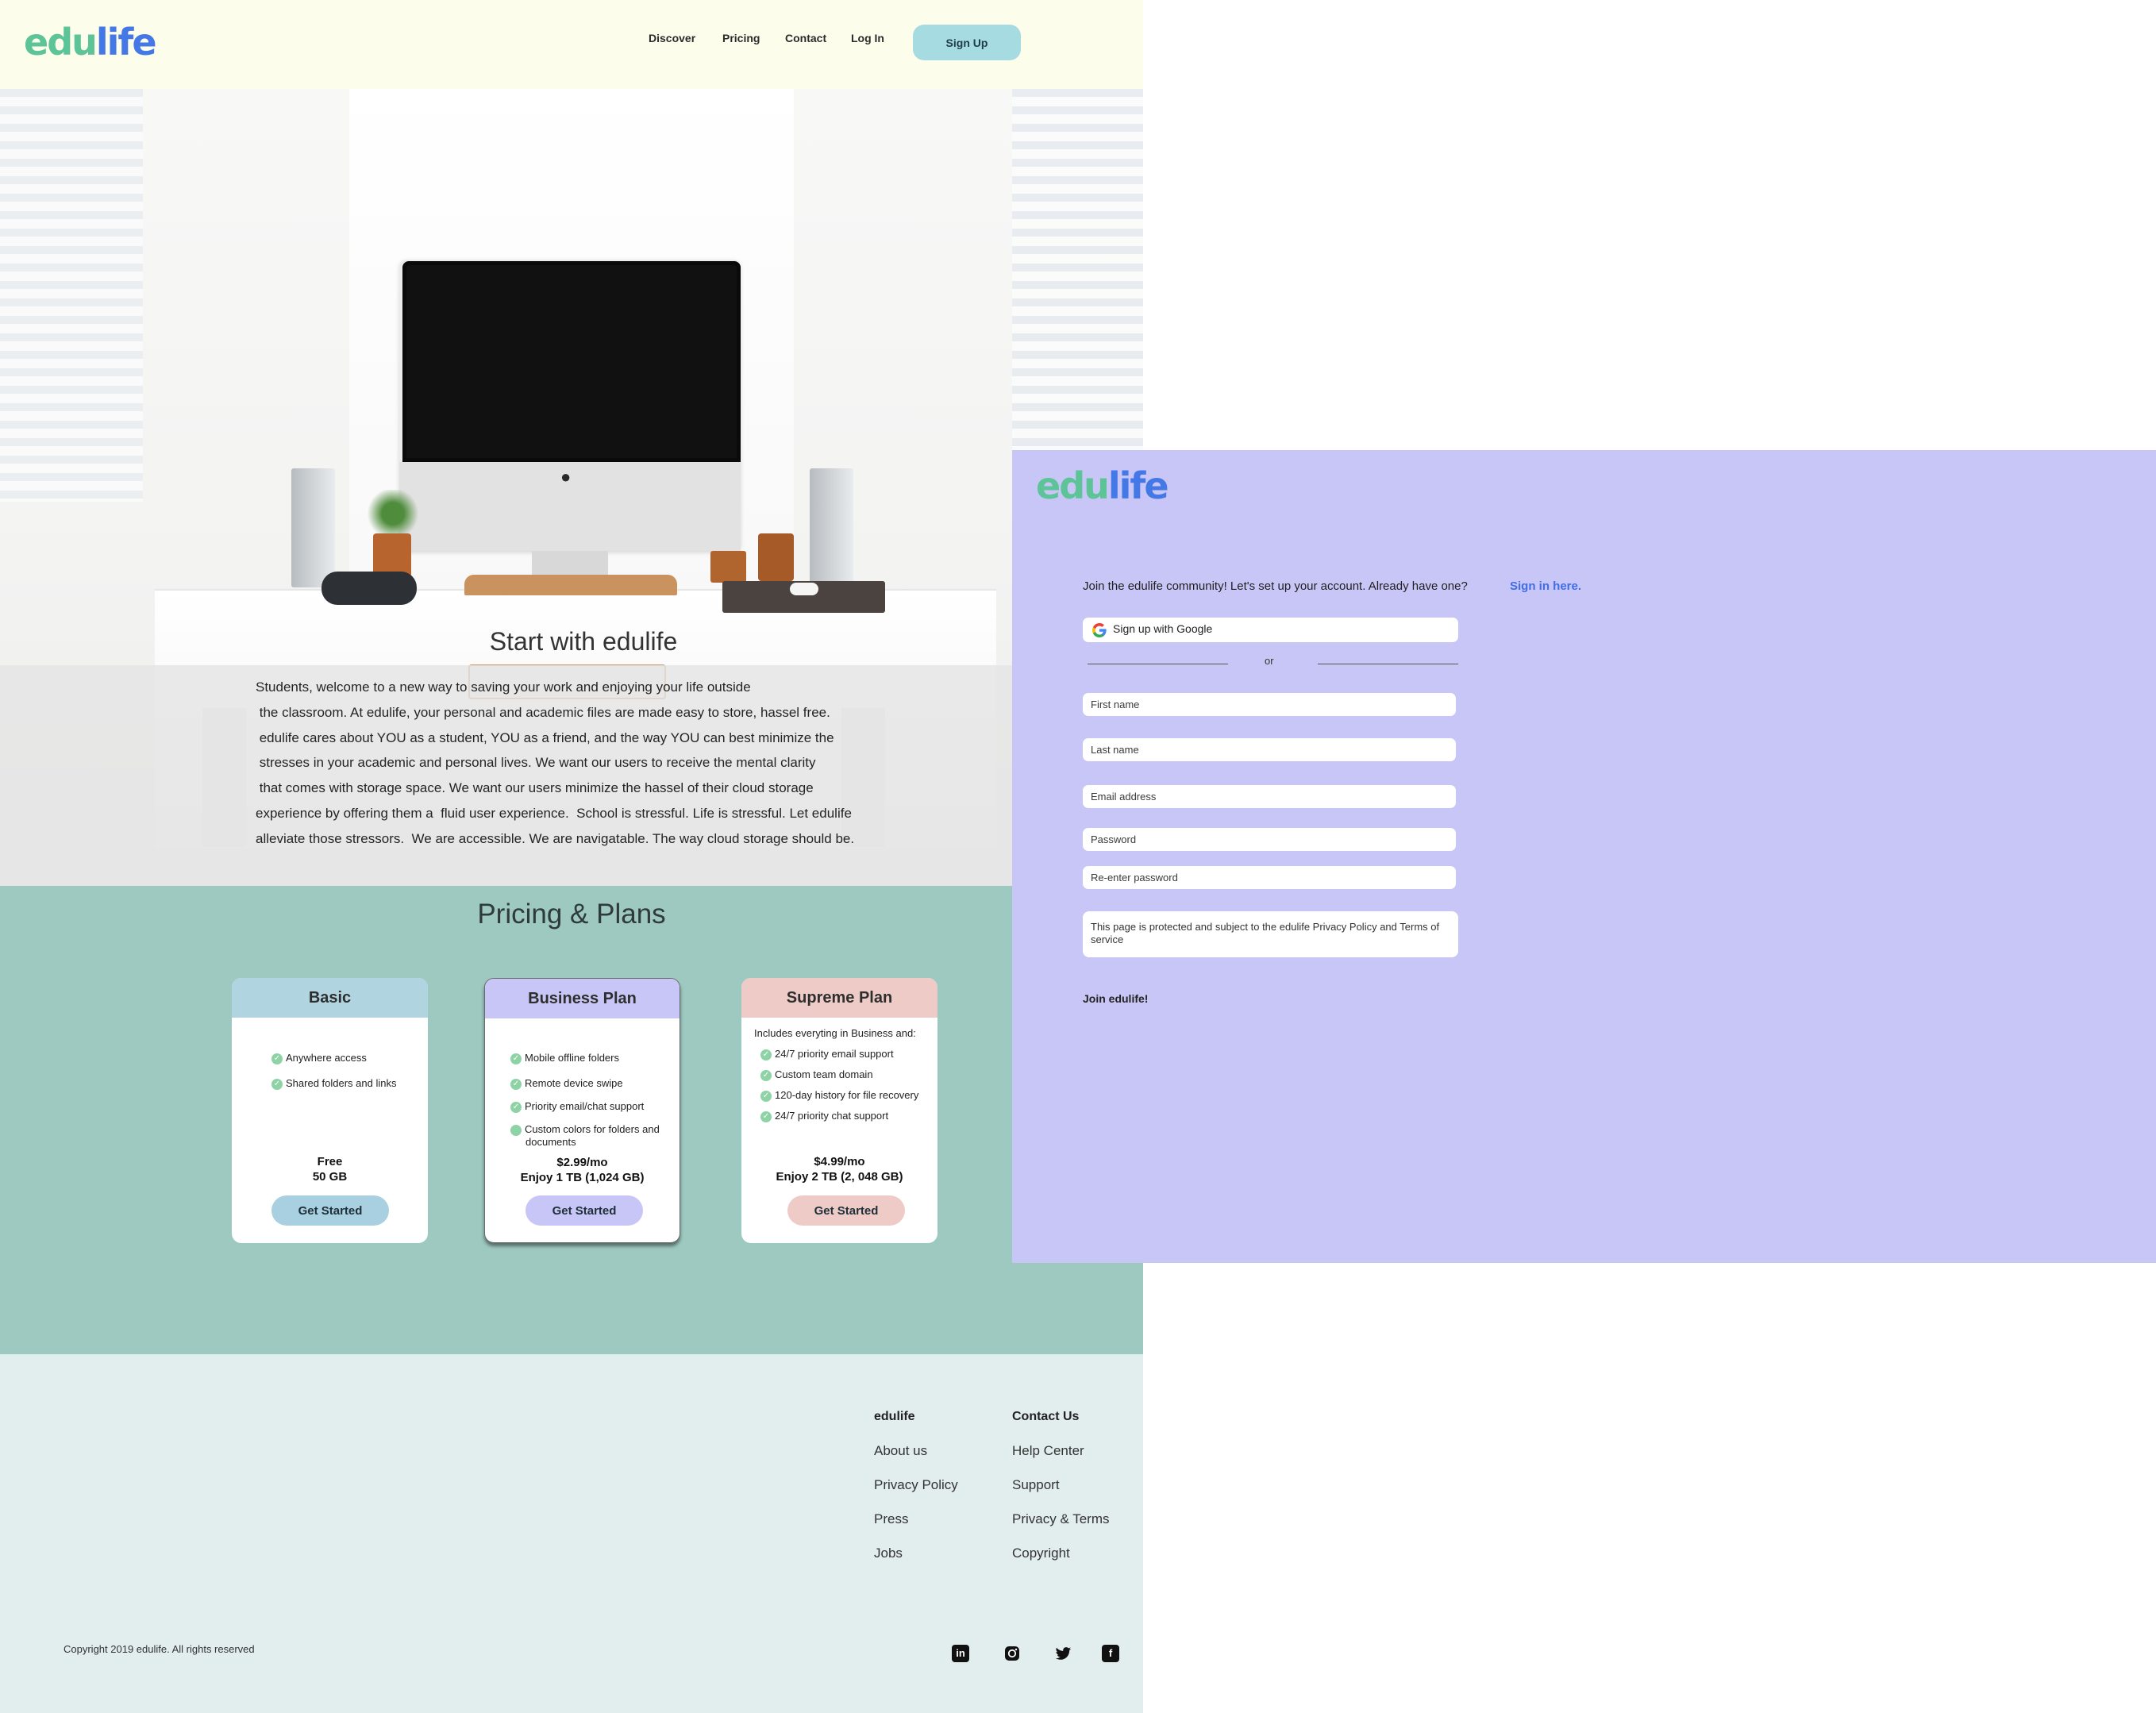  I want to click on hero-photo-window-left, so click(71, 295).